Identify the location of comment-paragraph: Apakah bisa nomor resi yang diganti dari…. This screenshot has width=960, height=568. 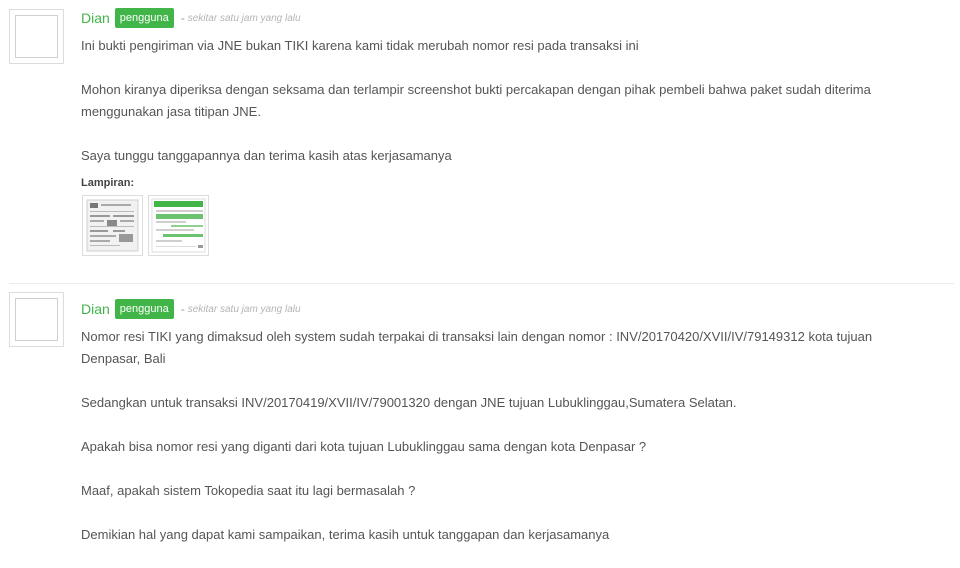
(364, 446).